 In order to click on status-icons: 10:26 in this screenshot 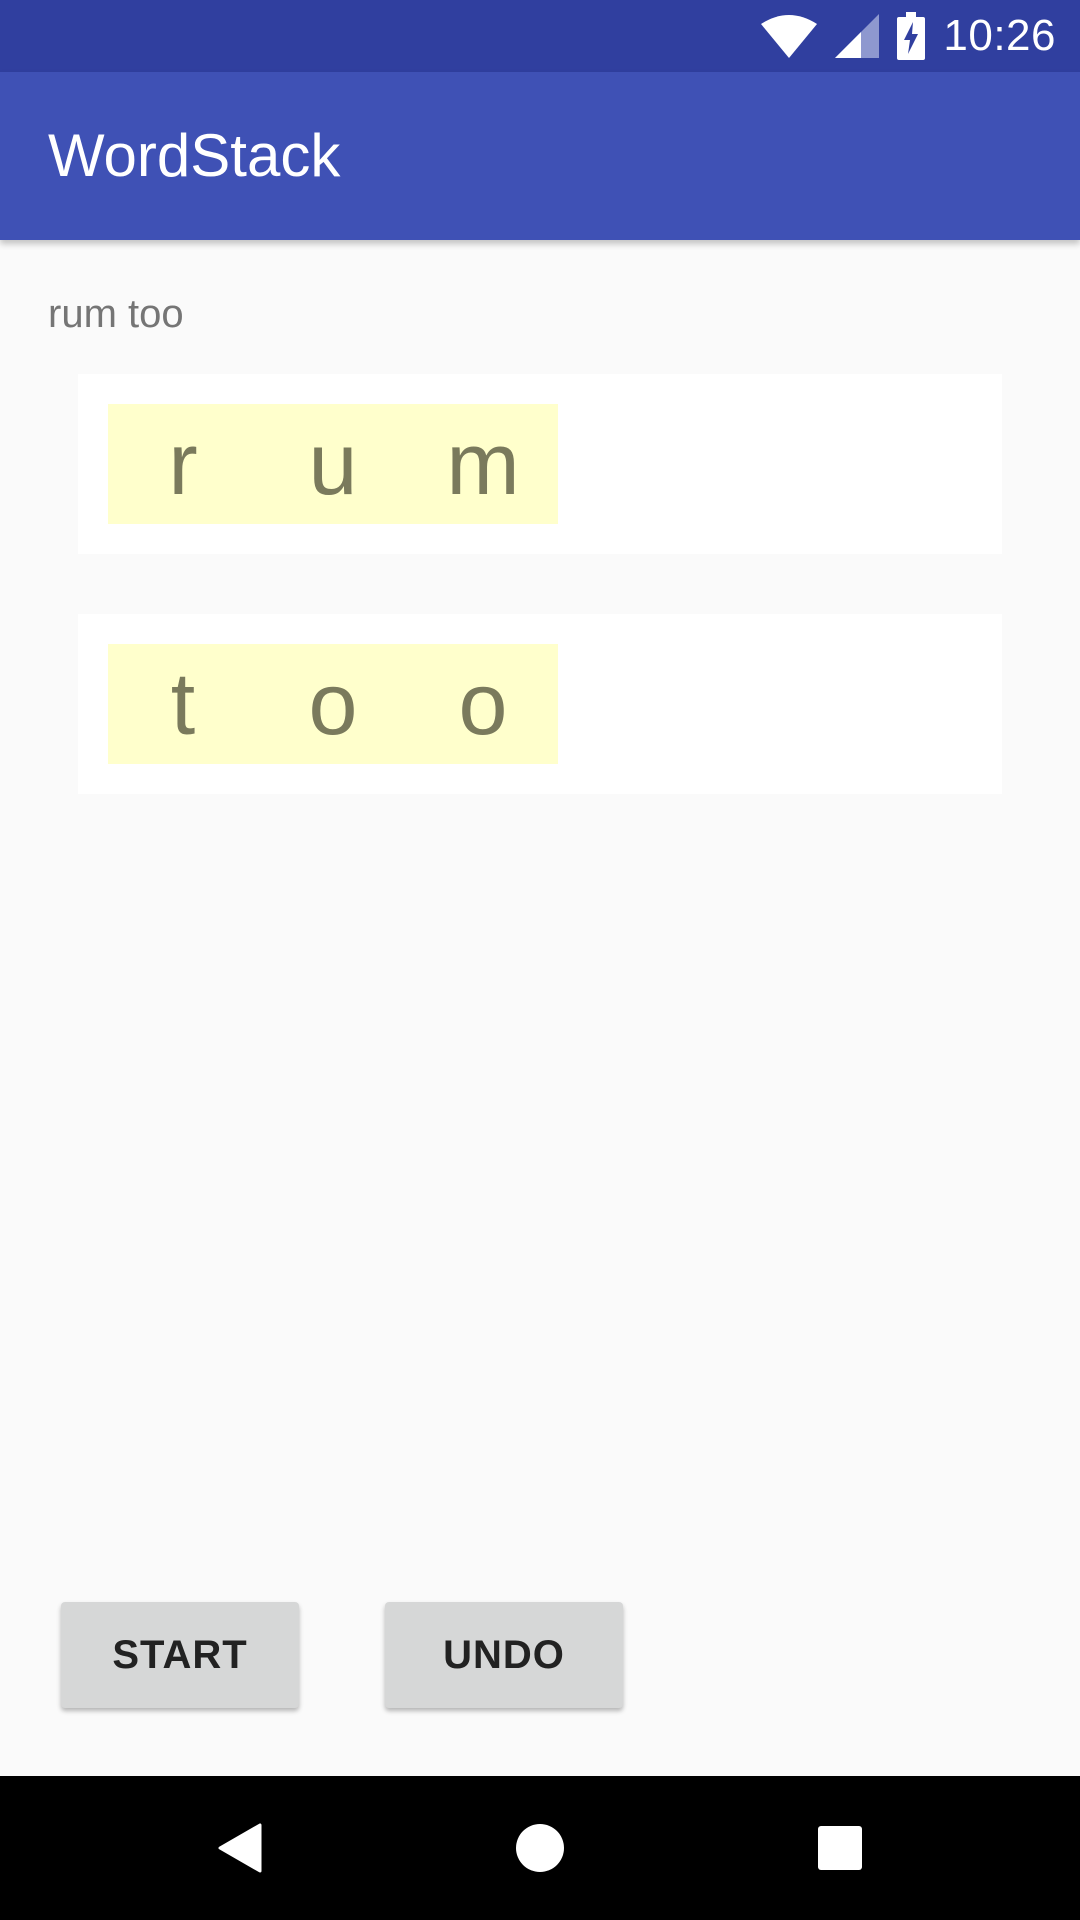, I will do `click(908, 36)`.